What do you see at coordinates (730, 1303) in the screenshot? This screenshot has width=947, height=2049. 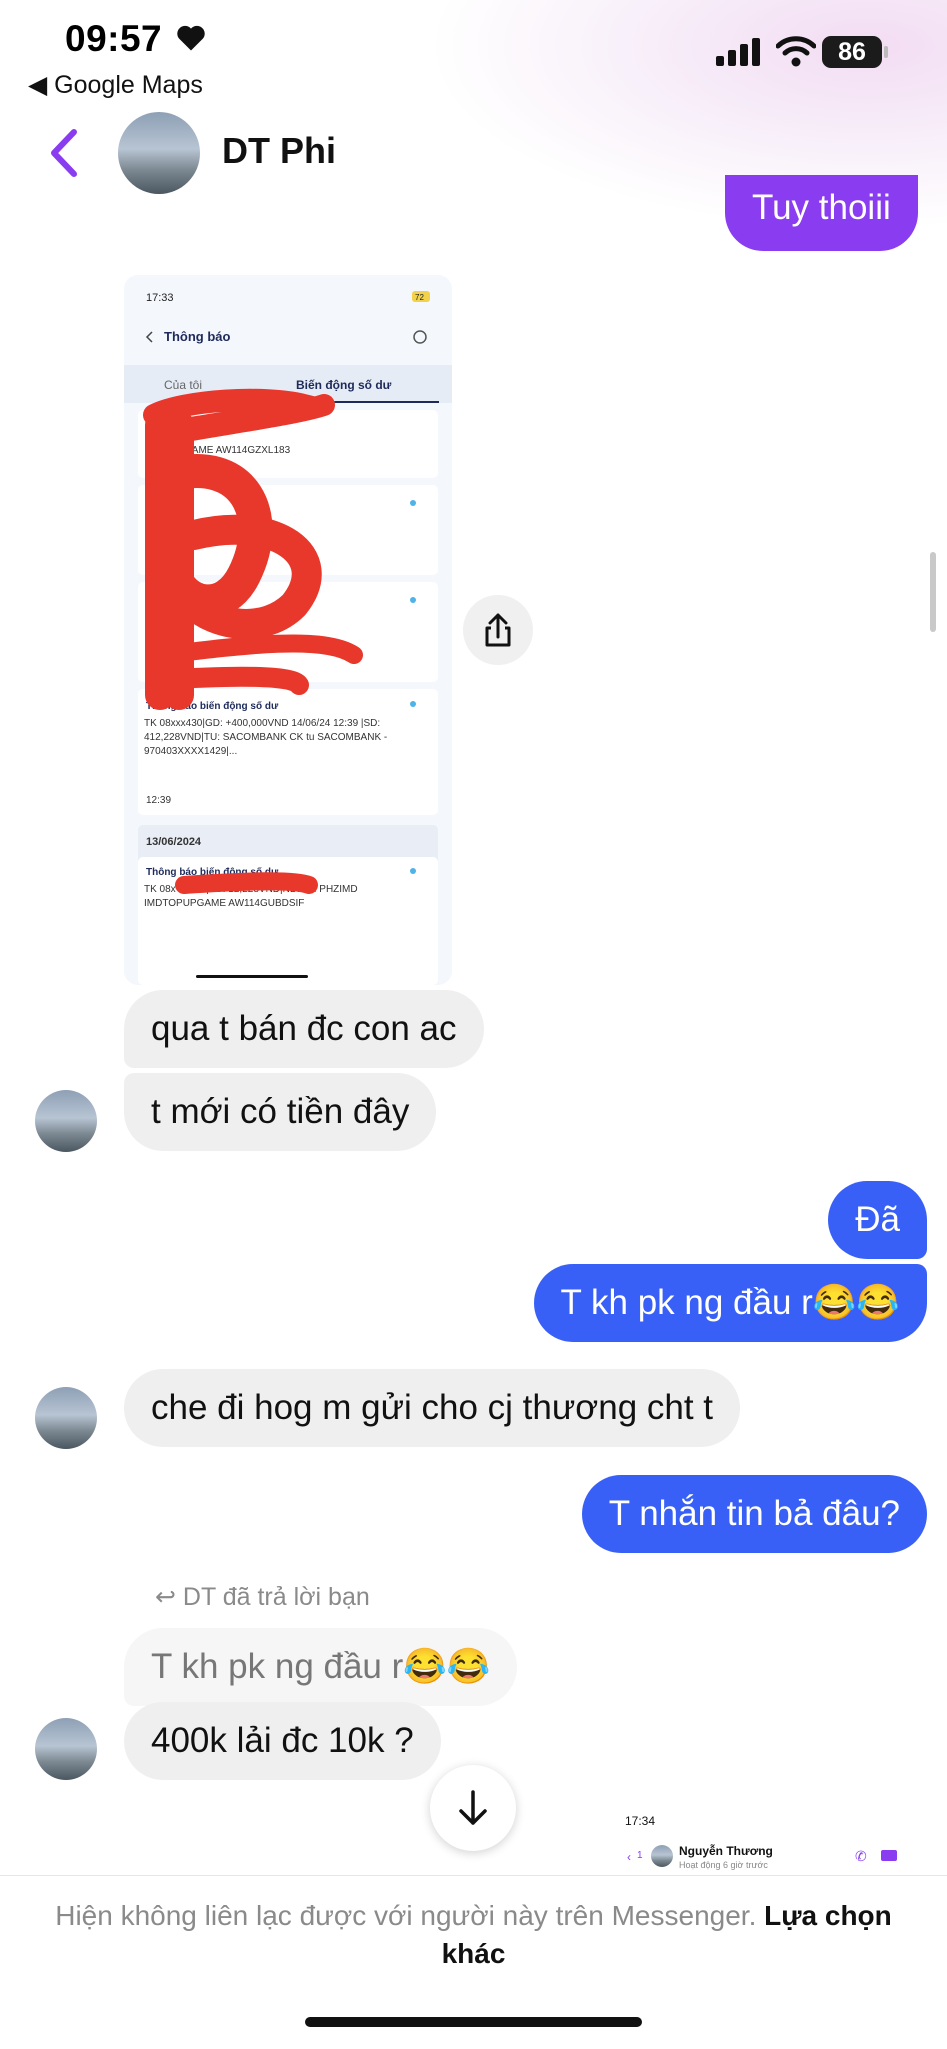 I see `message-outgoing: T kh pk ng đầu r😂😂` at bounding box center [730, 1303].